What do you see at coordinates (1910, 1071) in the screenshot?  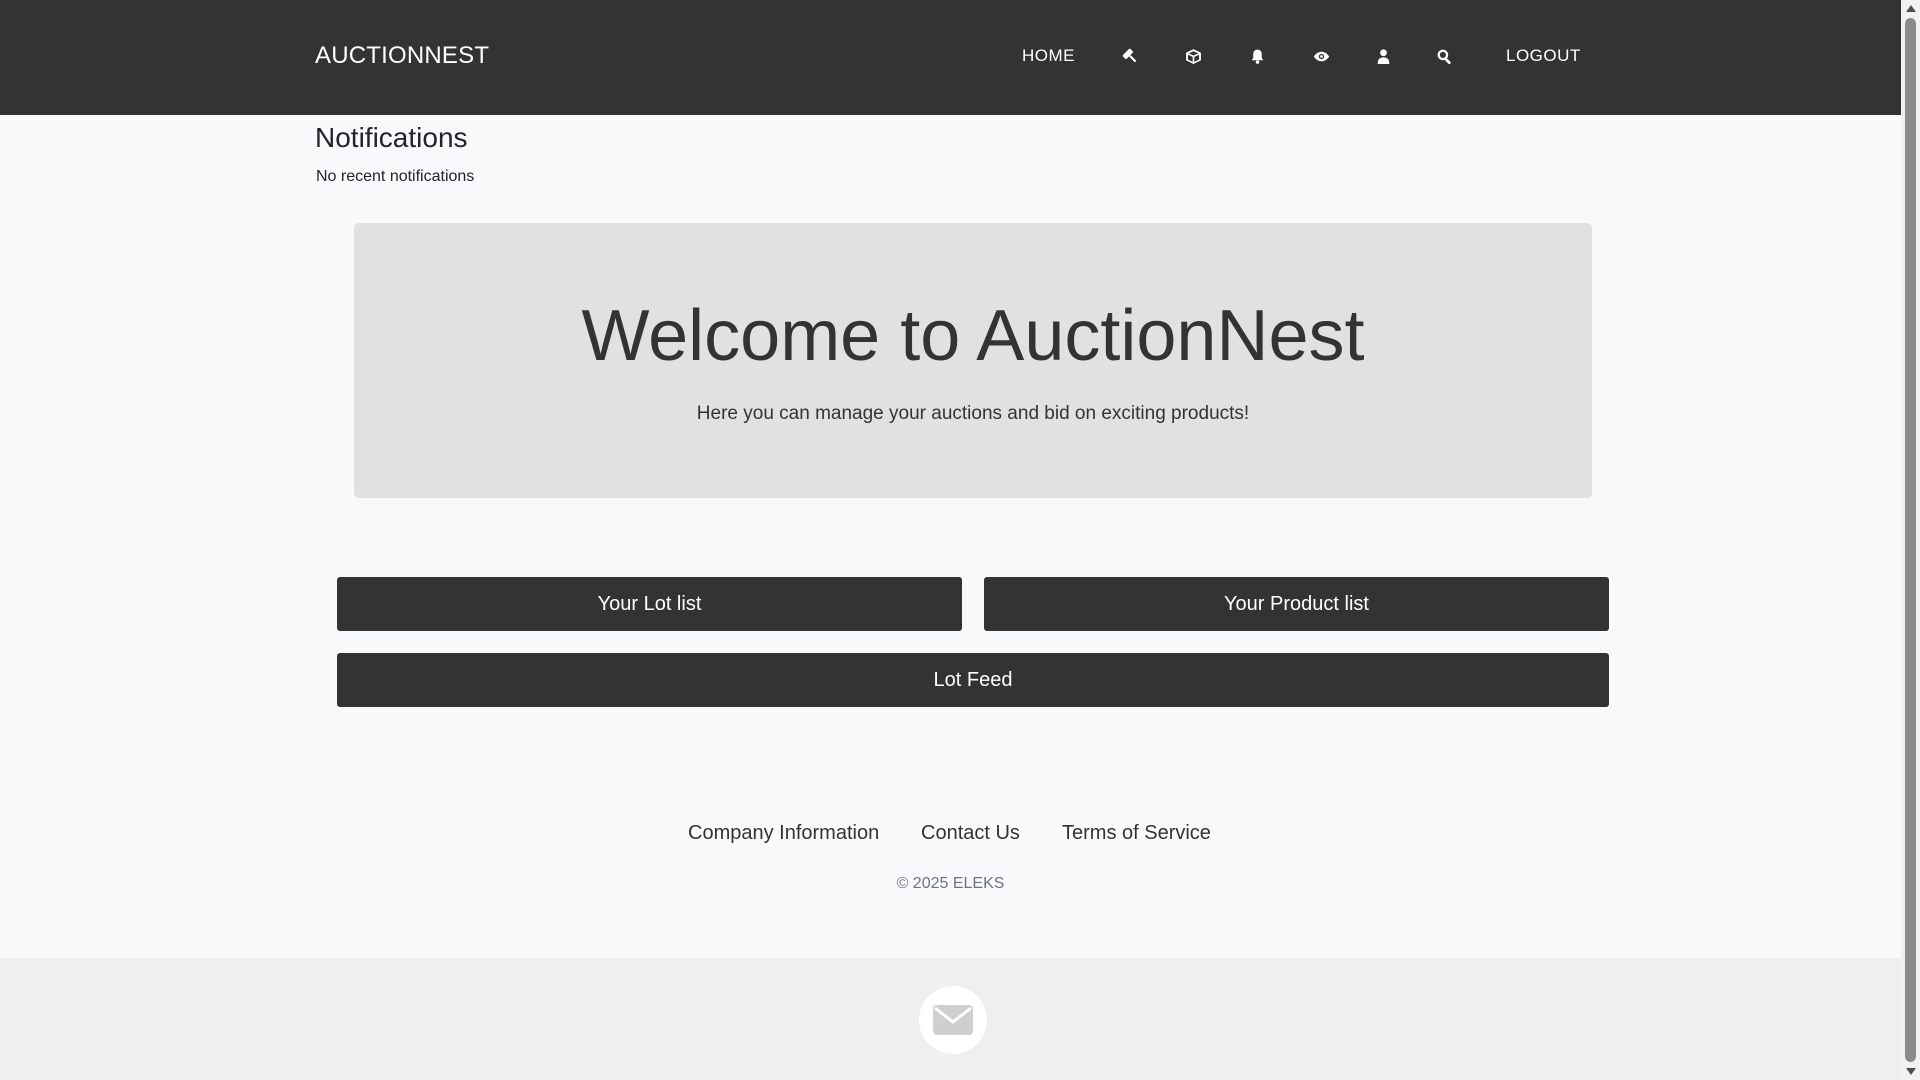 I see `scroll-down-arrow-icon` at bounding box center [1910, 1071].